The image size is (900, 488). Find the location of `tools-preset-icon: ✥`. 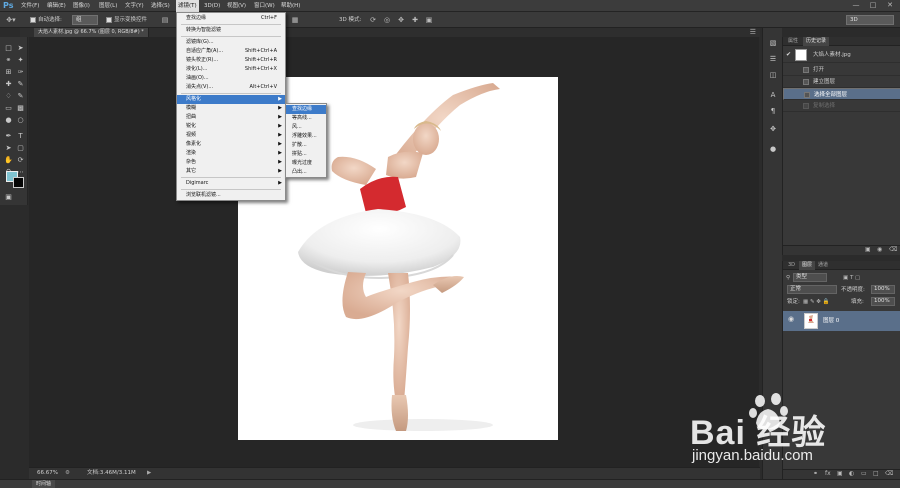

tools-preset-icon: ✥ is located at coordinates (773, 129).